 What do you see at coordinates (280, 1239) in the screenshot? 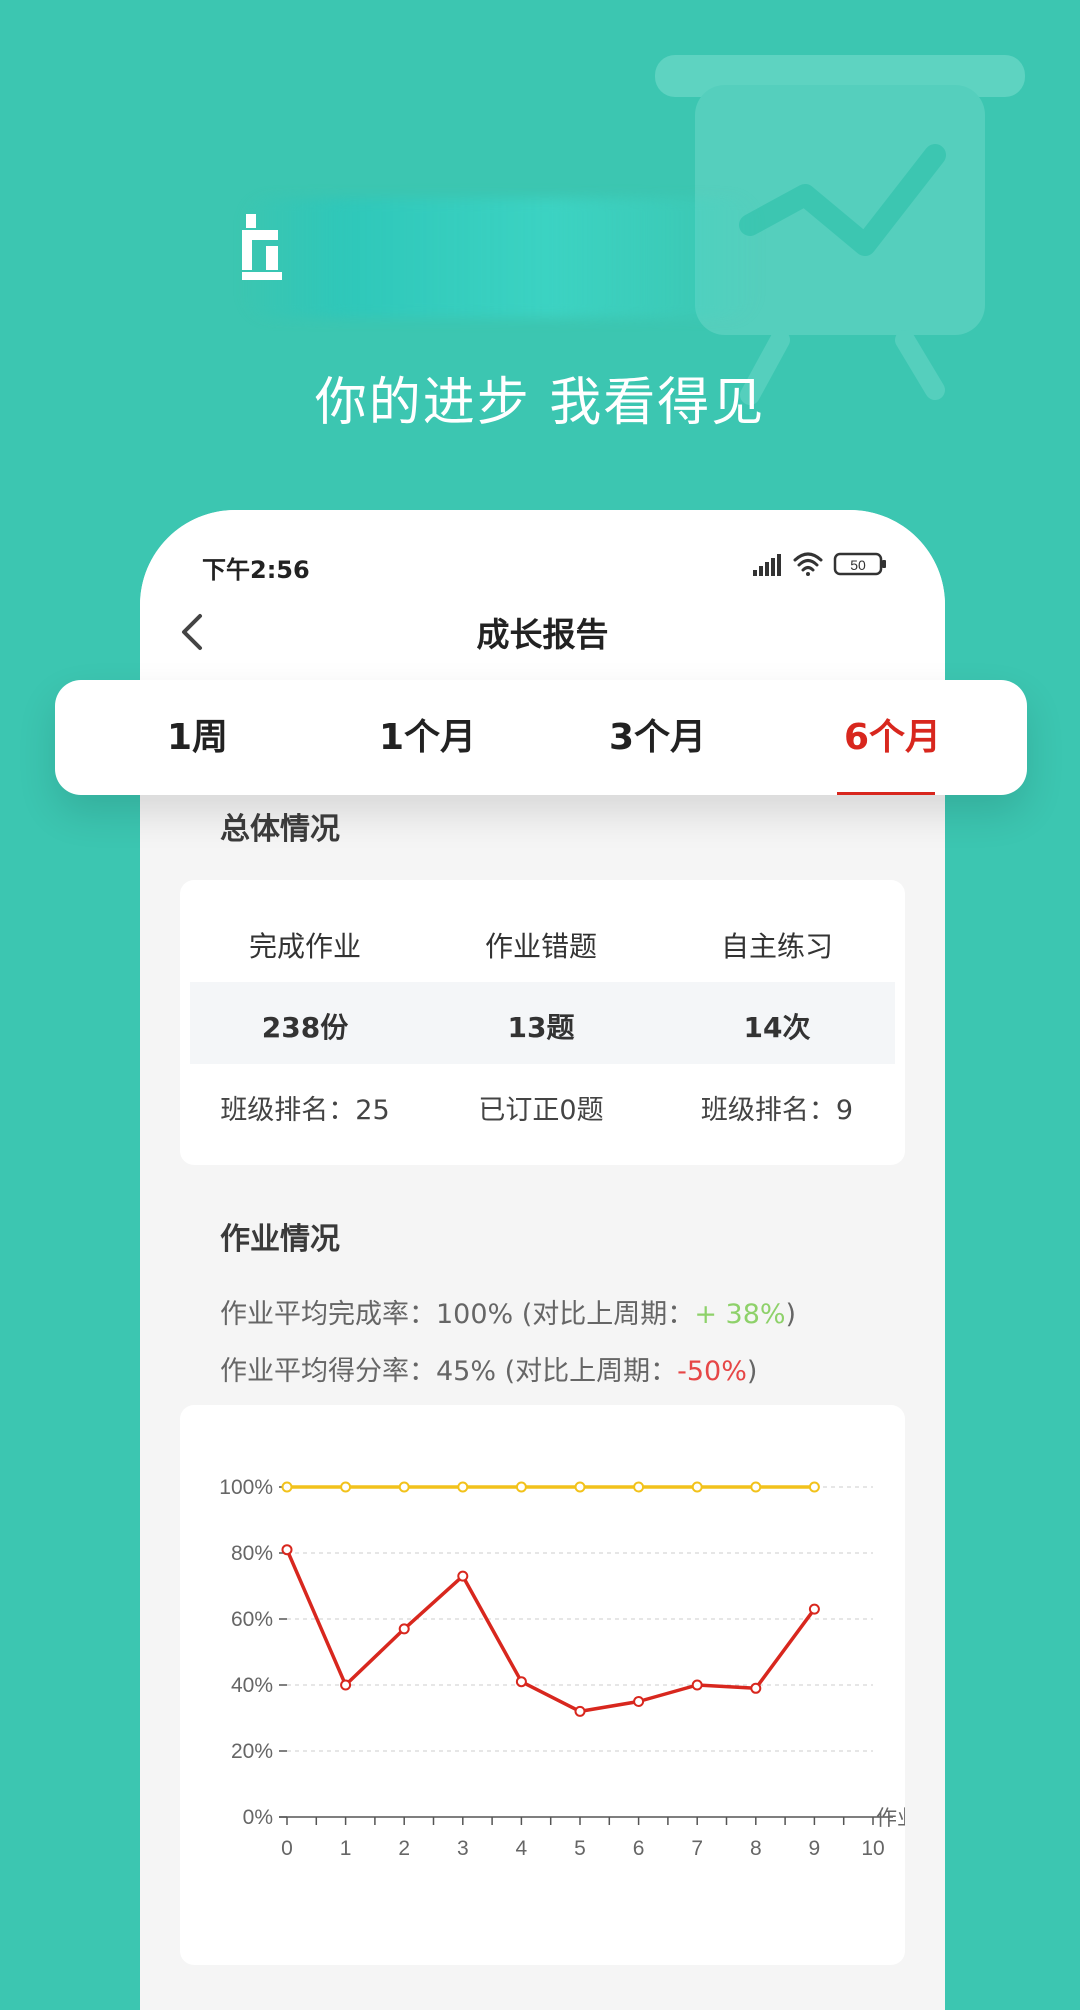
I see `homework-section-title: 作业情况` at bounding box center [280, 1239].